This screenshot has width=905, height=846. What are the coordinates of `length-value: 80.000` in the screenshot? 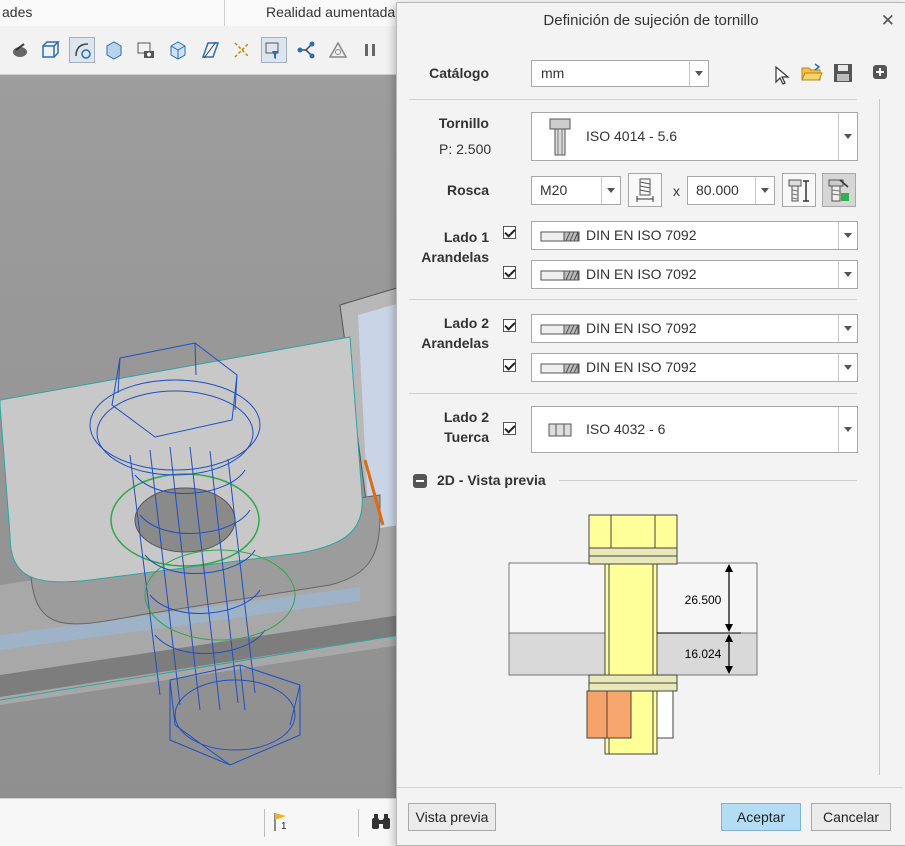 It's located at (717, 190).